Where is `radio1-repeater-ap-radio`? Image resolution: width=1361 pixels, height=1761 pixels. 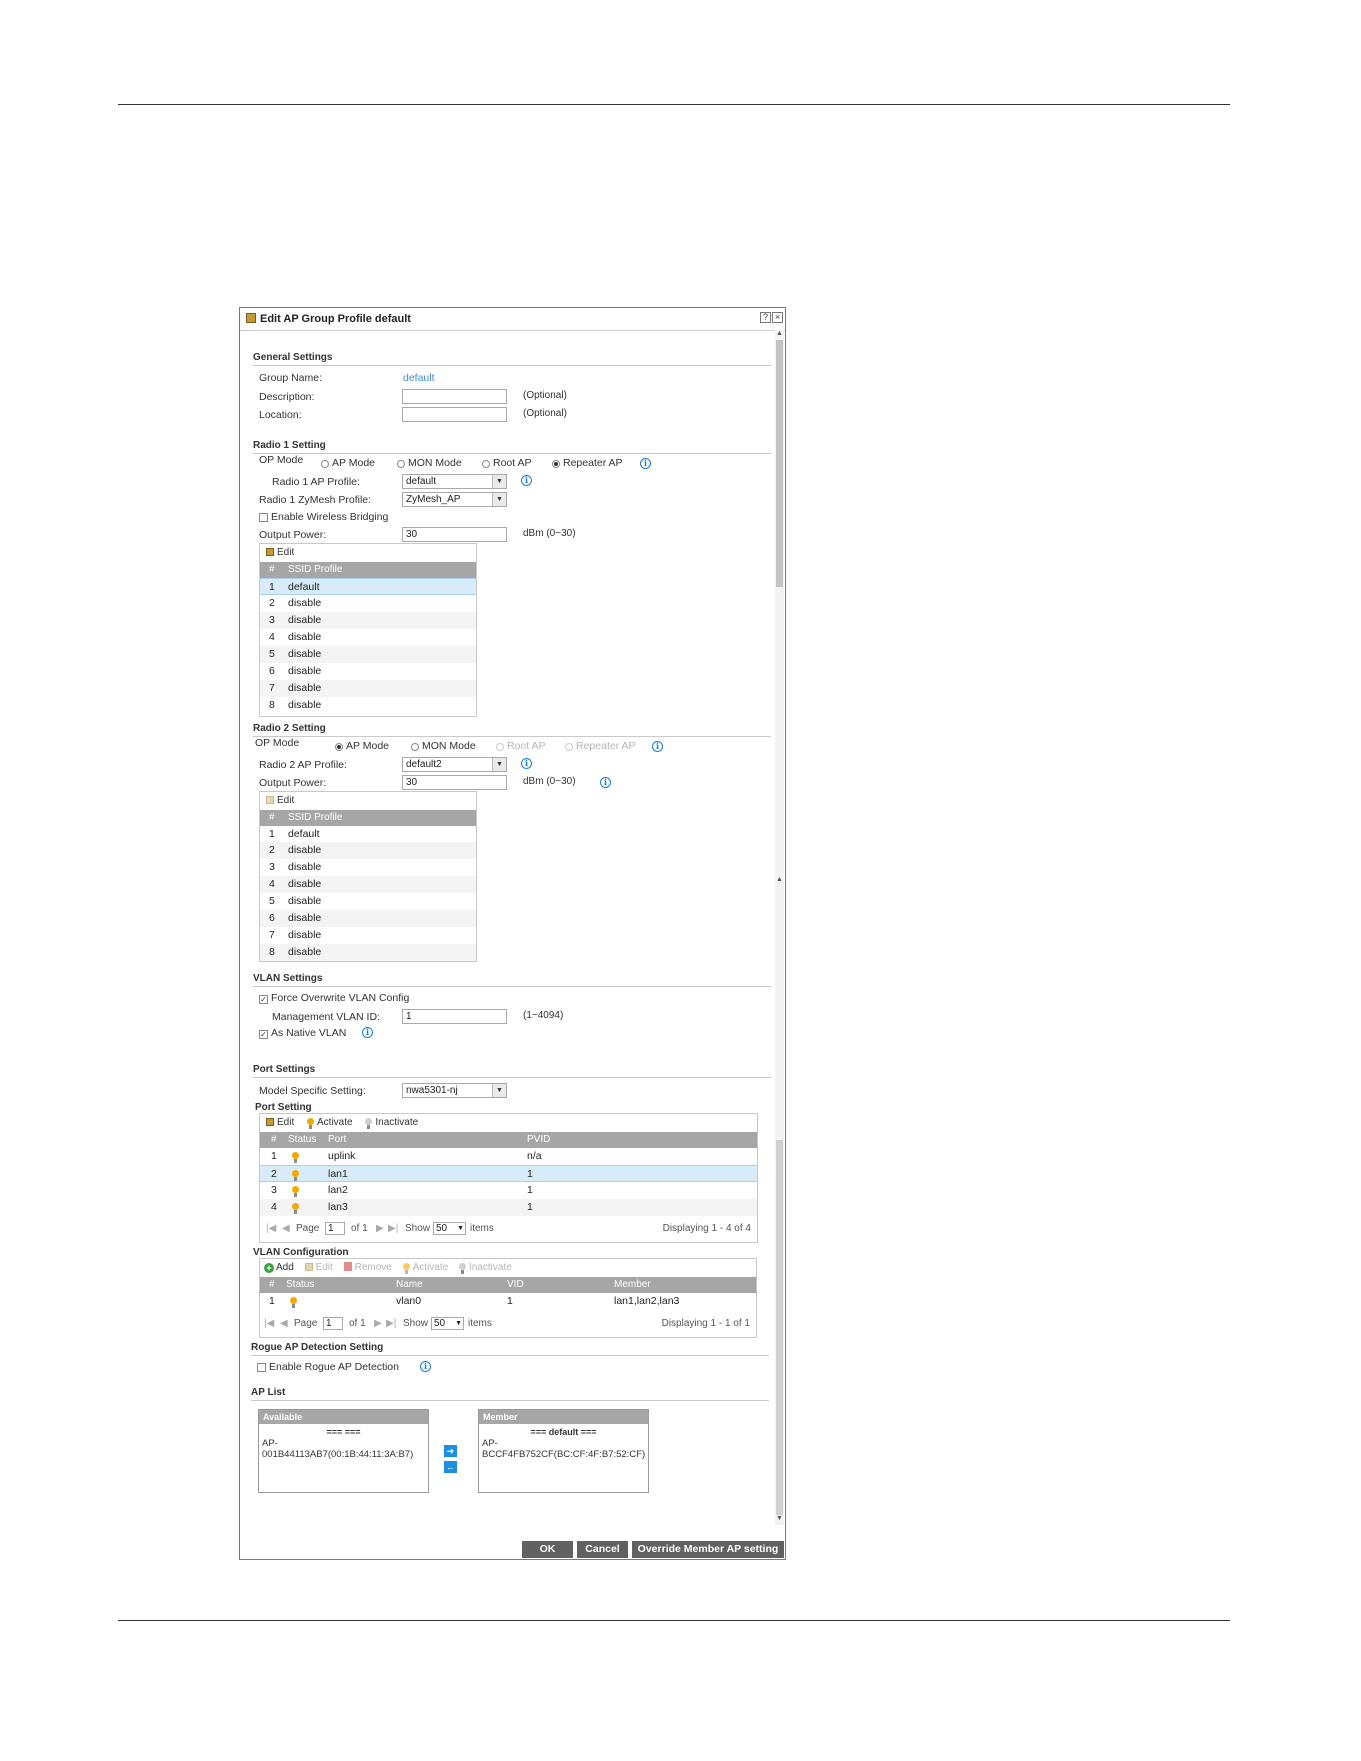
radio1-repeater-ap-radio is located at coordinates (556, 464).